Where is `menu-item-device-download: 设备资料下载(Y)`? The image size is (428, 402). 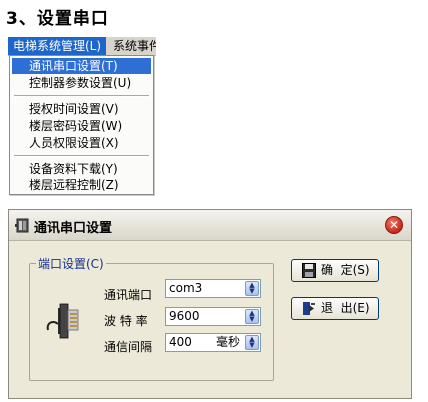
menu-item-device-download: 设备资料下载(Y) is located at coordinates (81, 169).